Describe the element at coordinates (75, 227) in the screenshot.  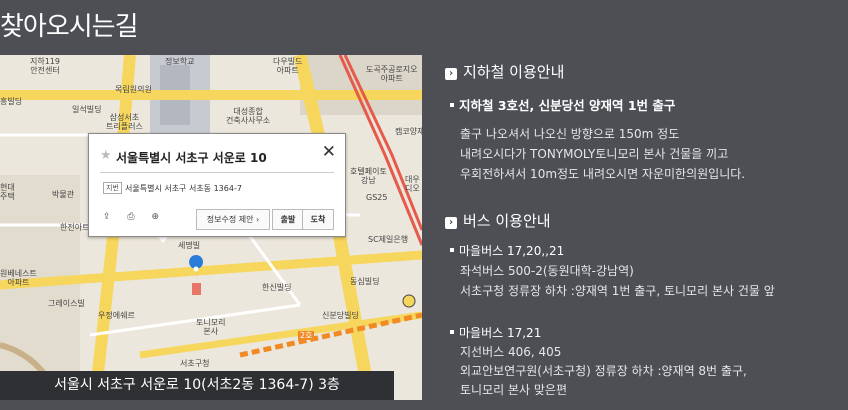
I see `map-label: 한전아트` at that location.